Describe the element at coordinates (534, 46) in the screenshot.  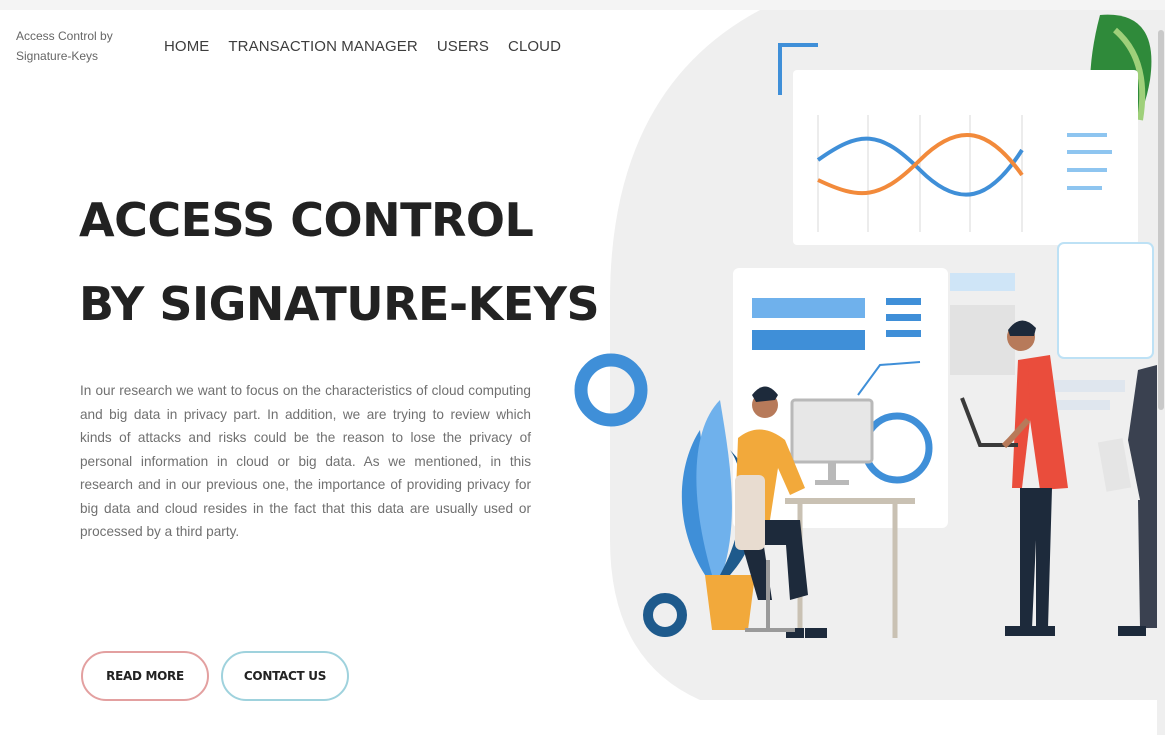
I see `nav-cloud: CLOUD` at that location.